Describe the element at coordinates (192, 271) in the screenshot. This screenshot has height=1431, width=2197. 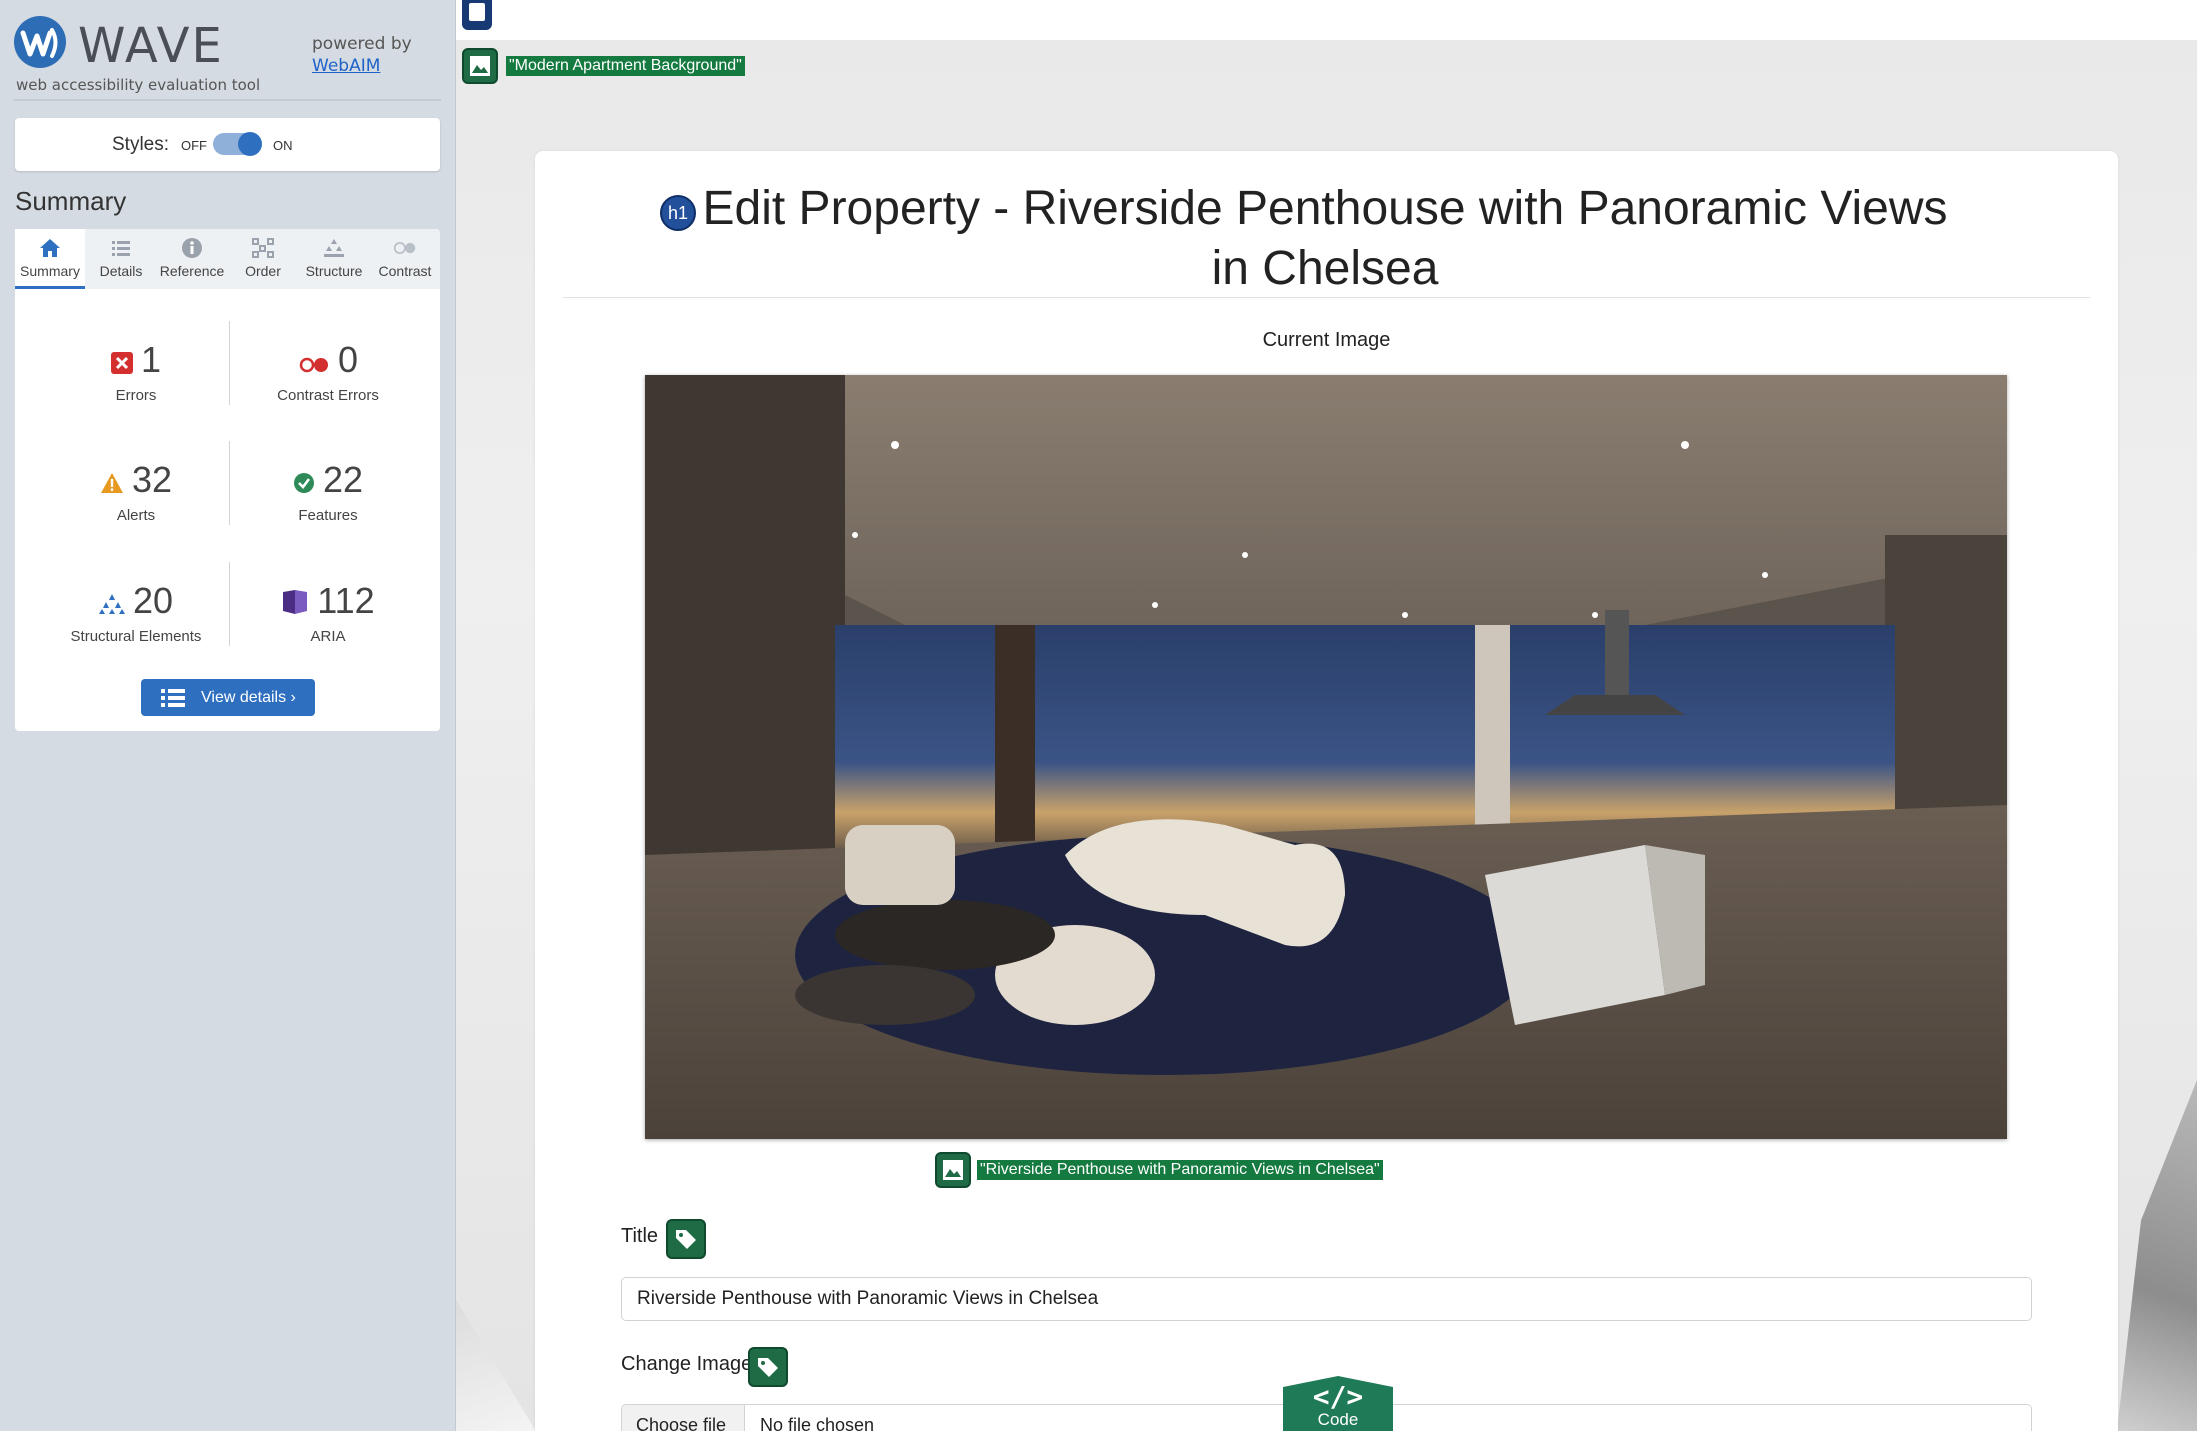
I see `tab-label: Reference` at that location.